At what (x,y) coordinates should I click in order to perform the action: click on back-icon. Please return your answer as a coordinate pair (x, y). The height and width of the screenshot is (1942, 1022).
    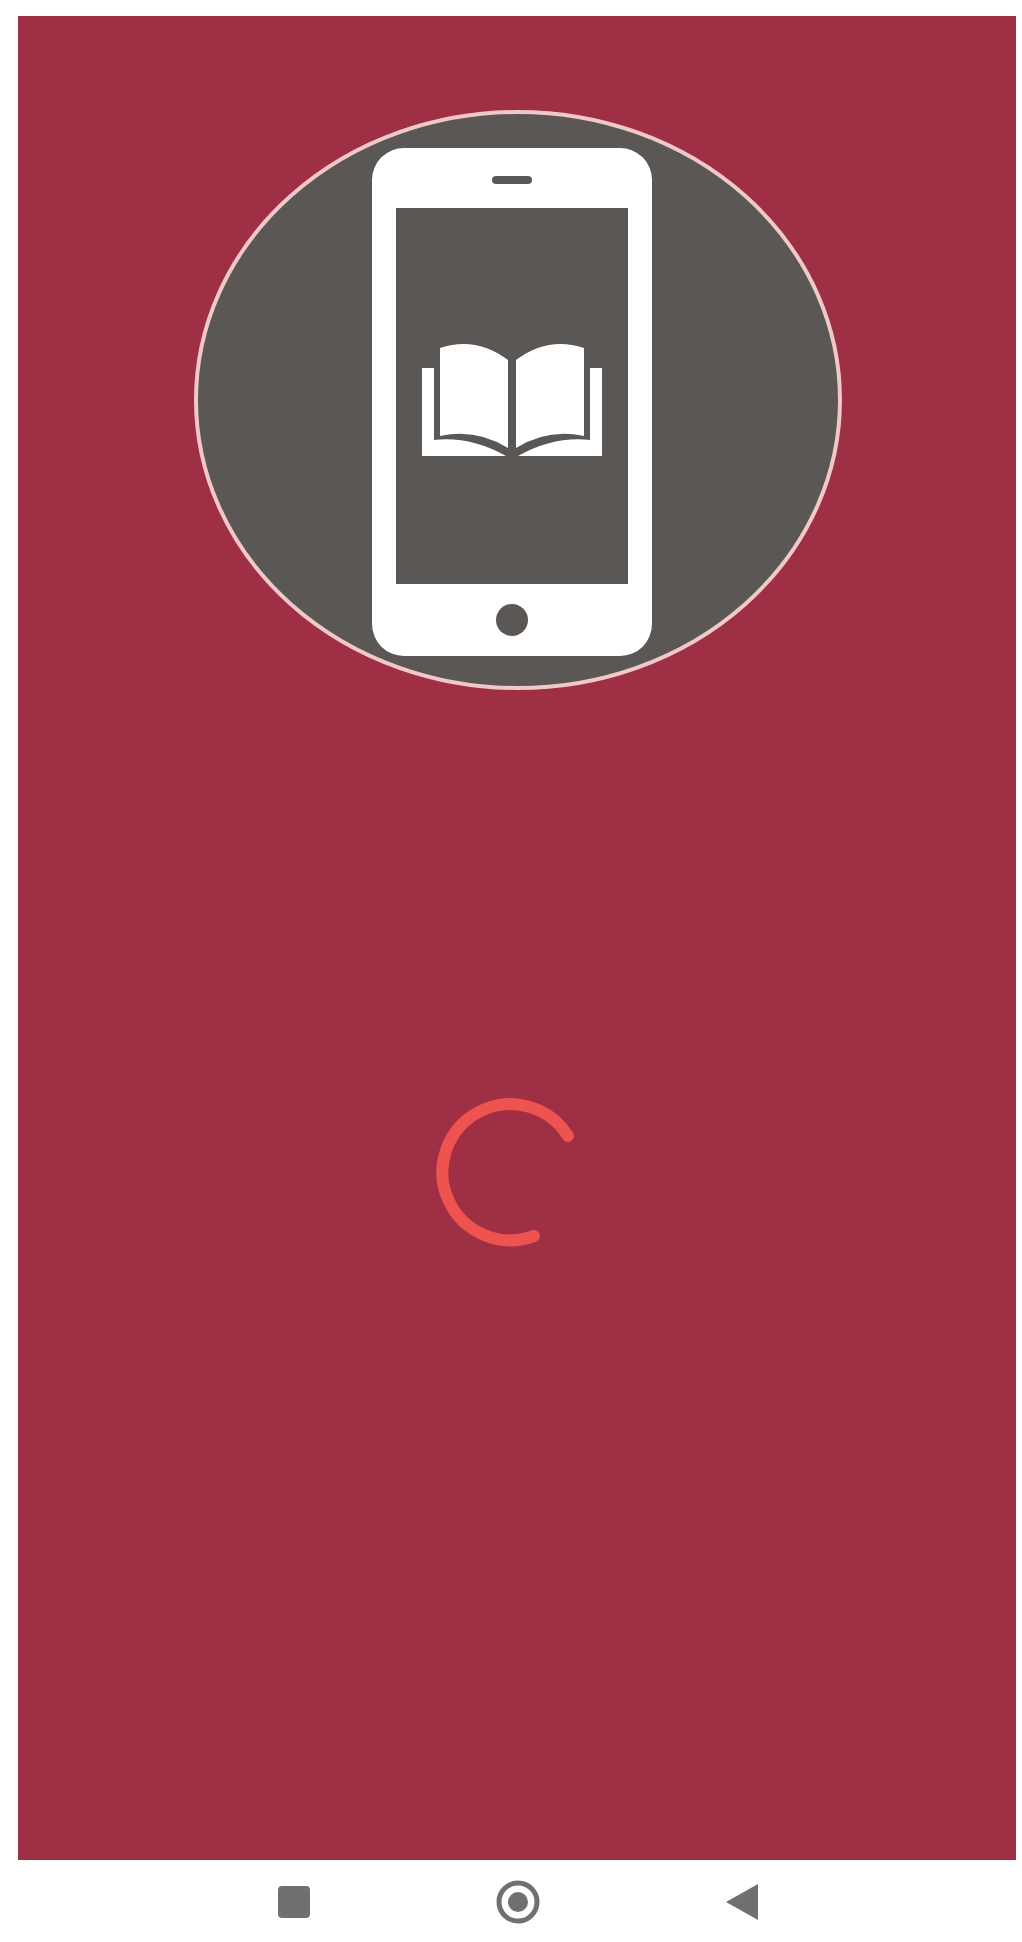
    Looking at the image, I should click on (741, 1901).